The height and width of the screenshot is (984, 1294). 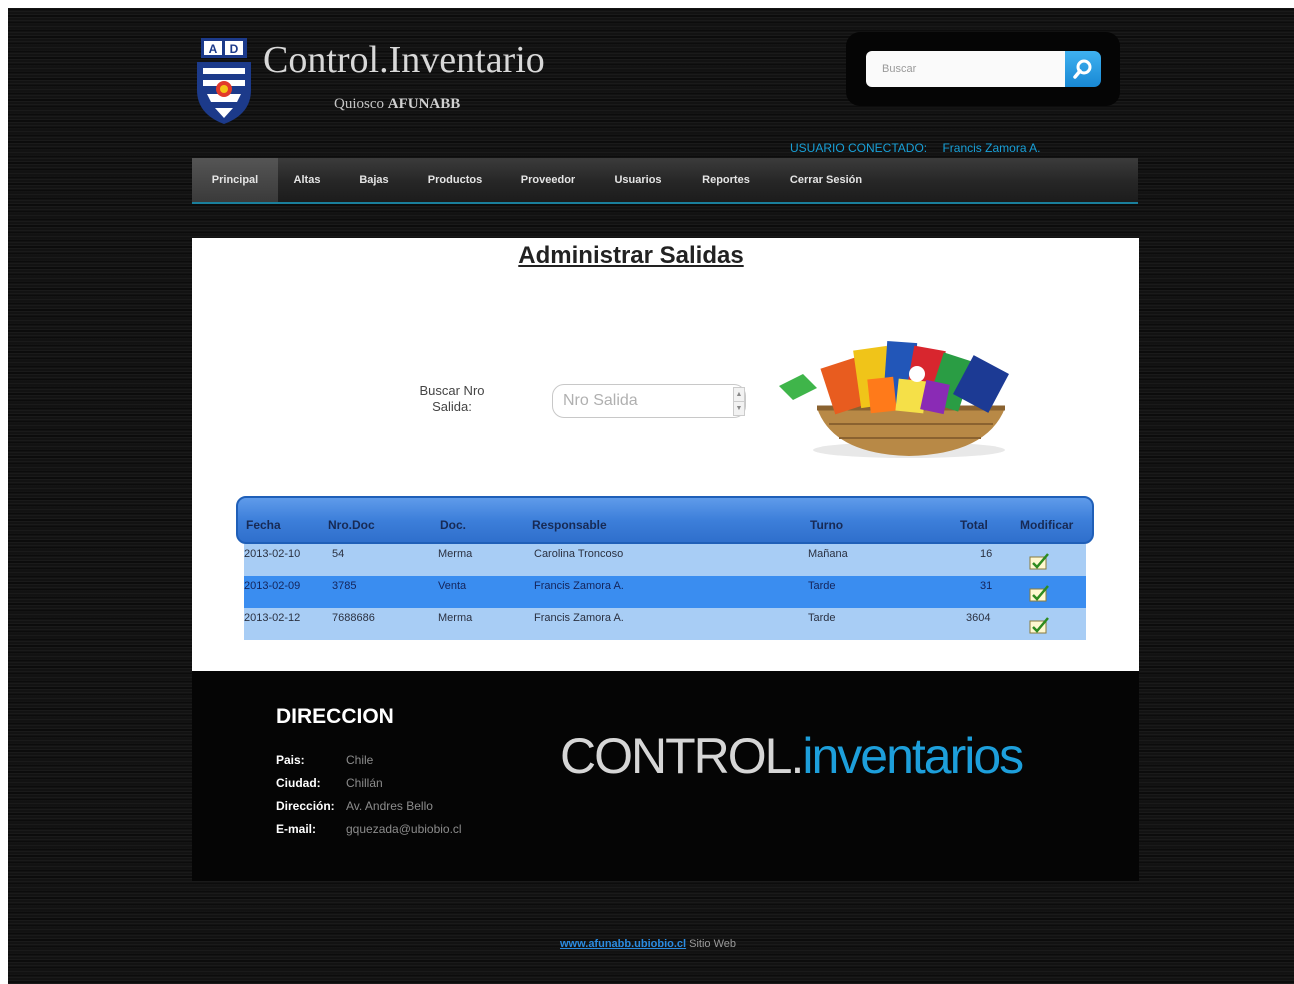 What do you see at coordinates (739, 395) in the screenshot?
I see `spinner-up-icon: ▲` at bounding box center [739, 395].